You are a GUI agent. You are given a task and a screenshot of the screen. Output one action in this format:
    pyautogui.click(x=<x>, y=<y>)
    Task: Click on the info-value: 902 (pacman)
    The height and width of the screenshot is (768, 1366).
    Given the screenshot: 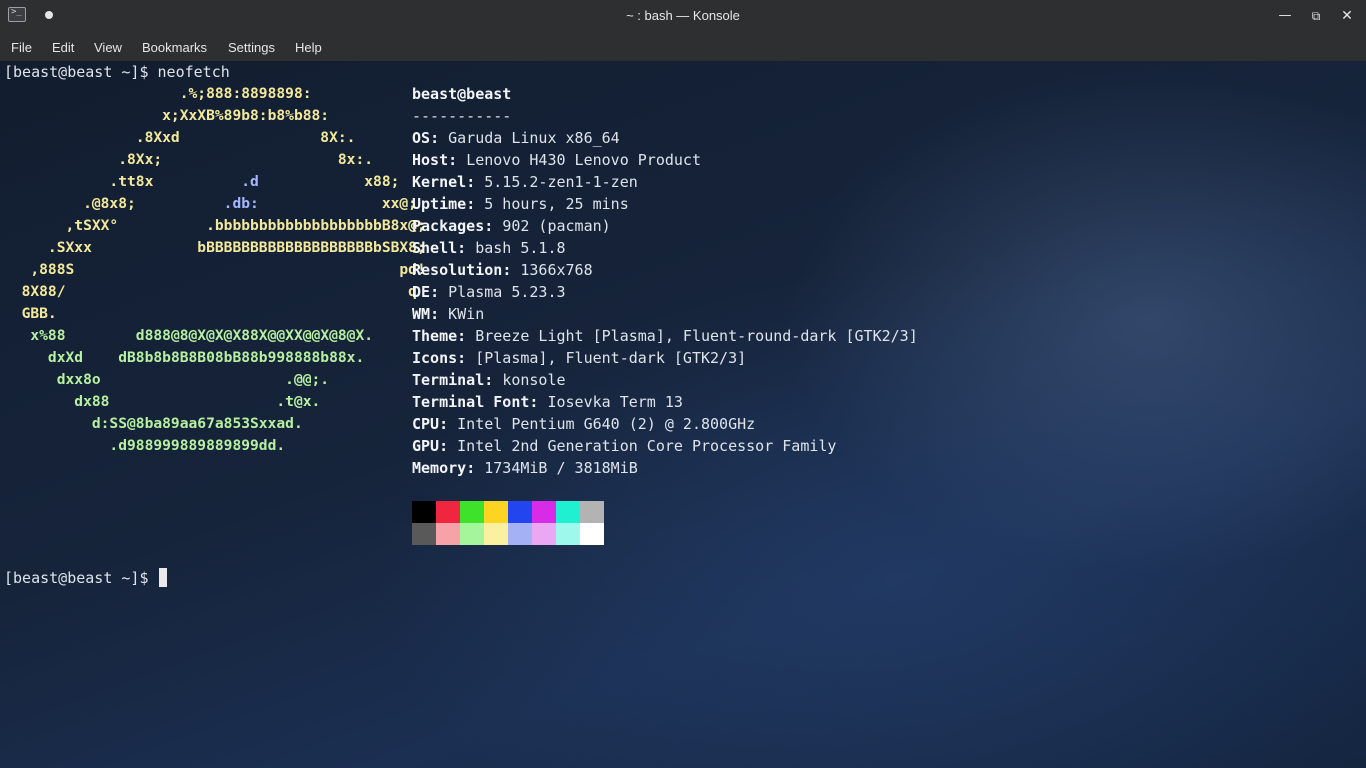 What is the action you would take?
    pyautogui.click(x=556, y=226)
    